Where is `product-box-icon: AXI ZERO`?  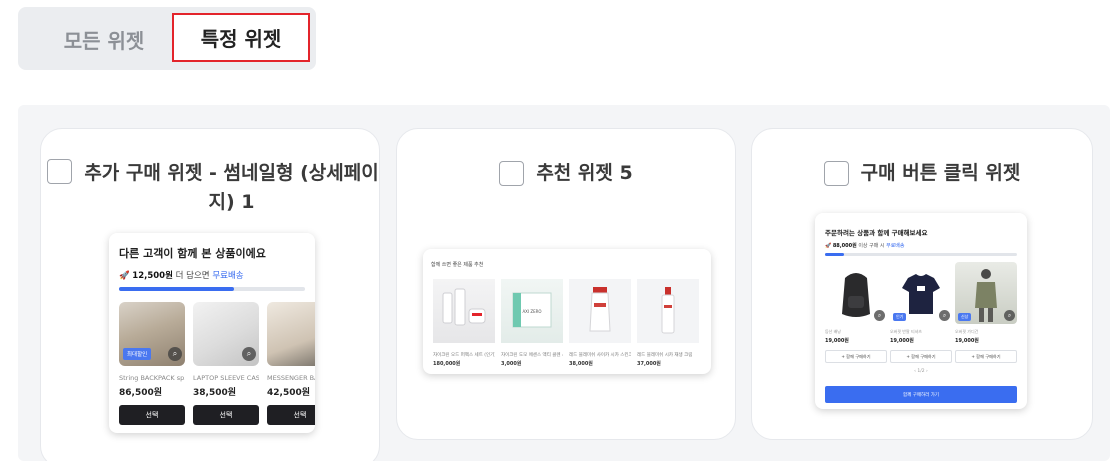 product-box-icon: AXI ZERO is located at coordinates (532, 310).